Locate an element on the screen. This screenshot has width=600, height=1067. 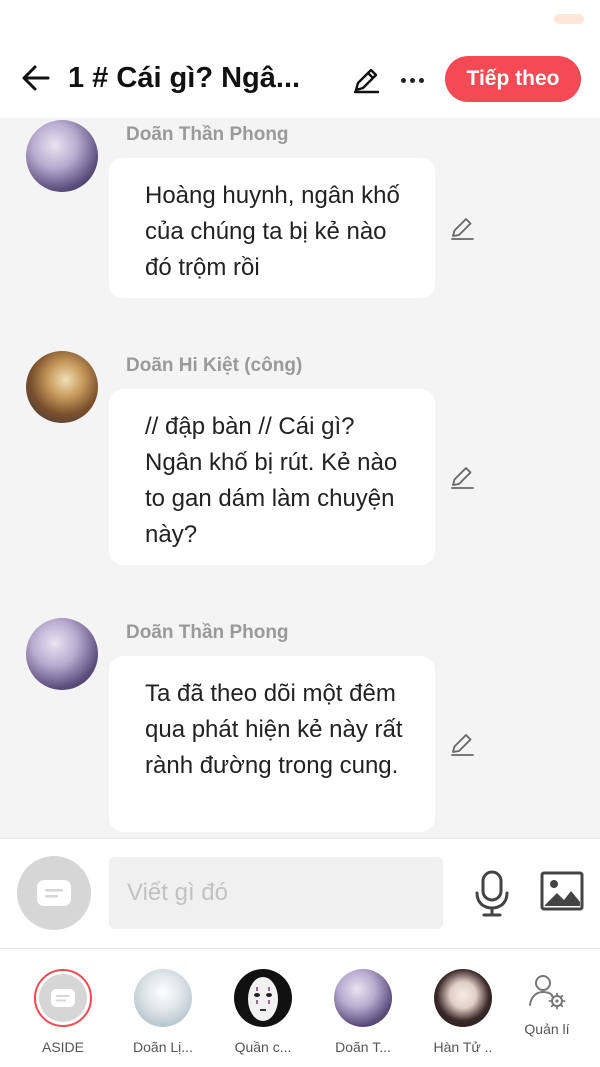
aside-toggle-button is located at coordinates (54, 893).